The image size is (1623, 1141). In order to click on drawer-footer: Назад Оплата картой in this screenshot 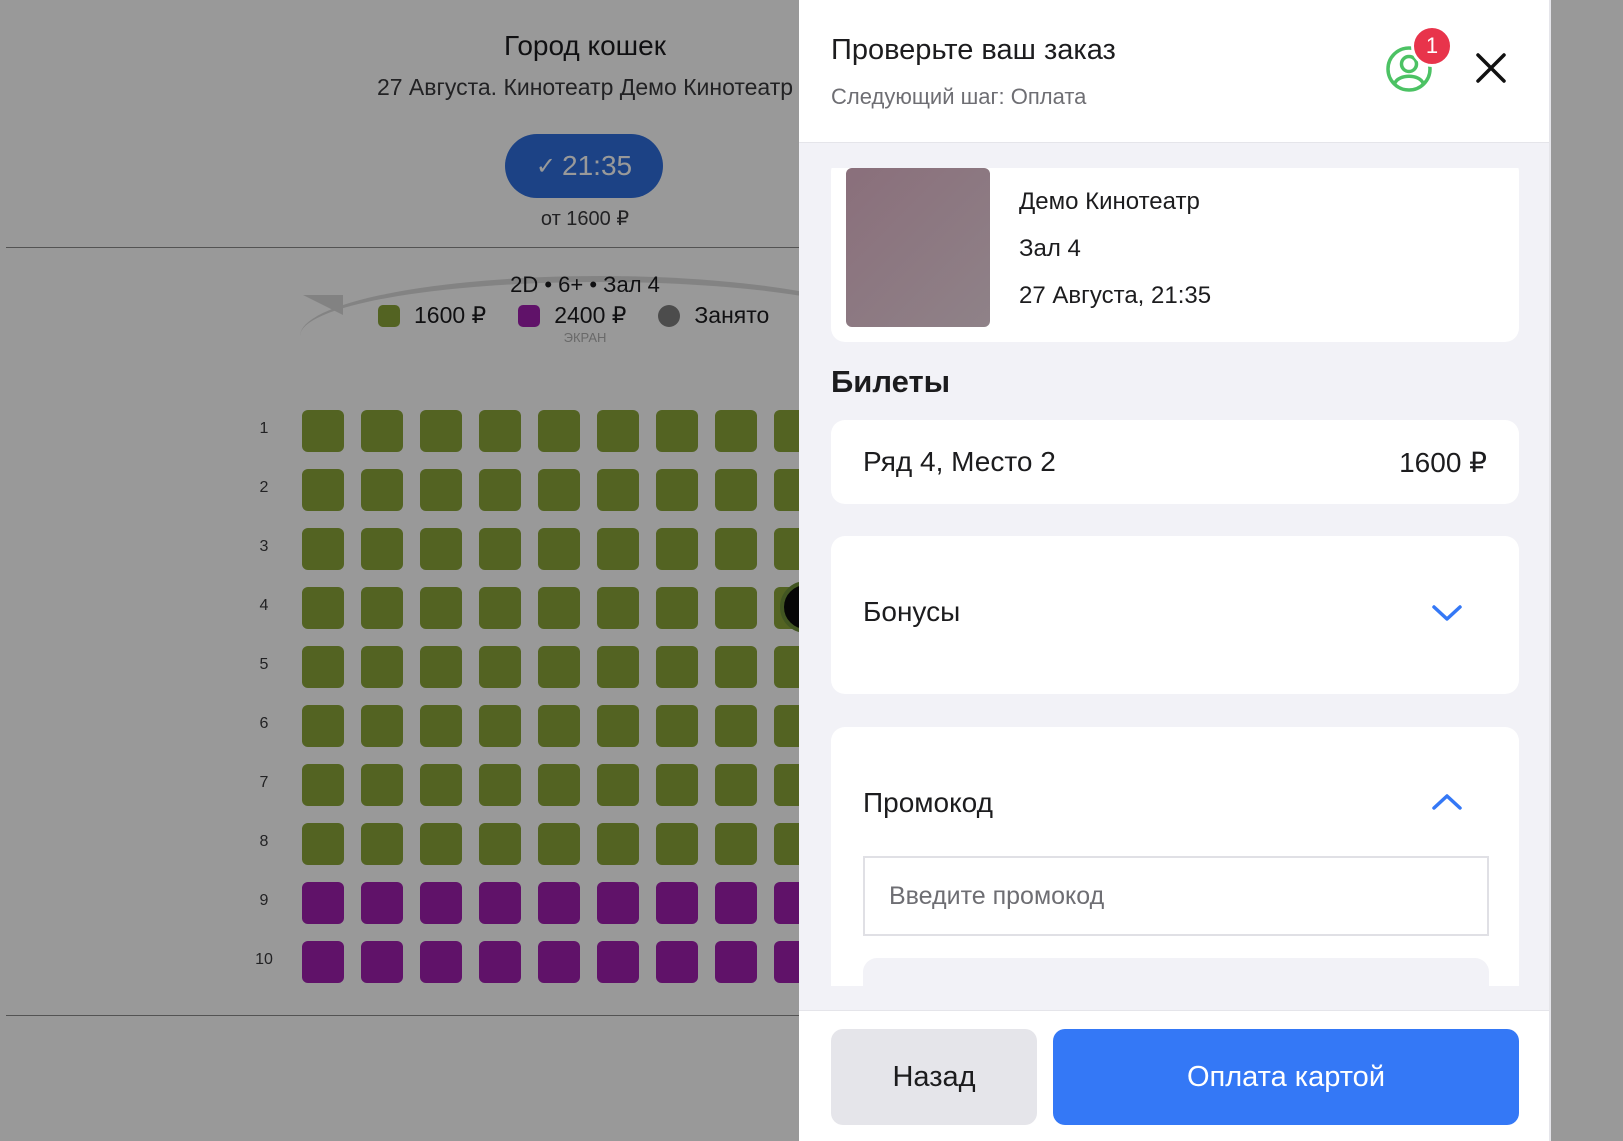, I will do `click(1174, 1075)`.